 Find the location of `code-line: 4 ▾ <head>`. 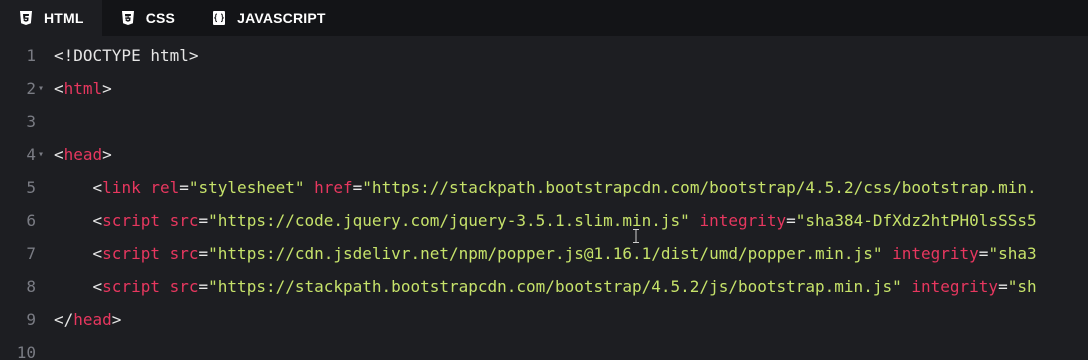

code-line: 4 ▾ <head> is located at coordinates (544, 154).